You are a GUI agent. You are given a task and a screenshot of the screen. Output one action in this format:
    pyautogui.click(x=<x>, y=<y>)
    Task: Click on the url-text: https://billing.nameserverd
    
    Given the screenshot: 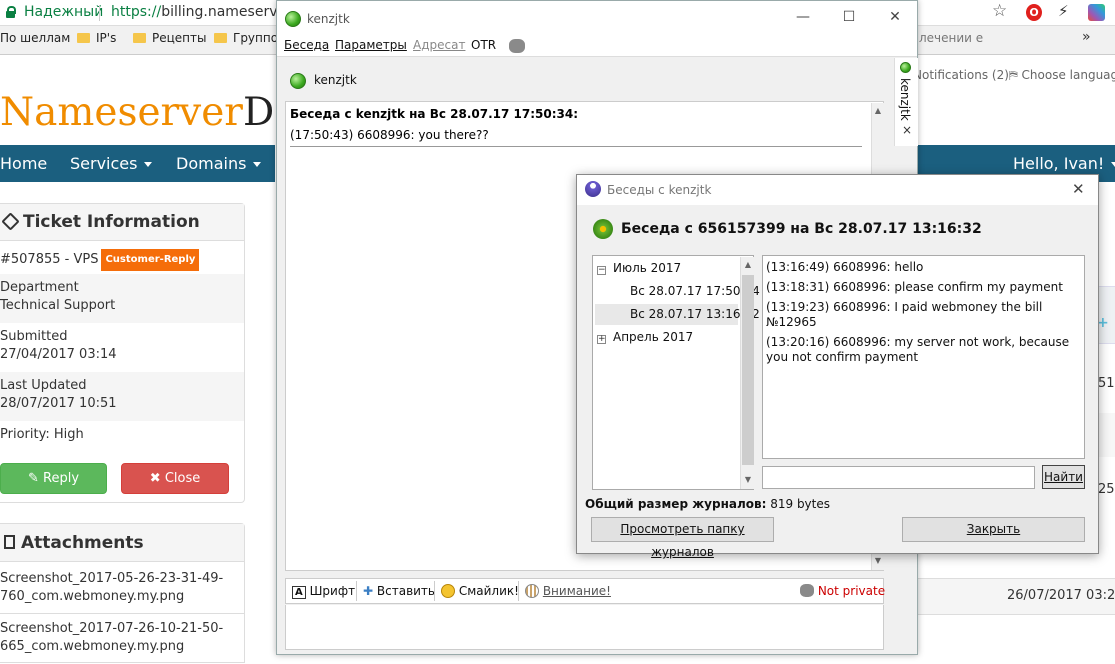 What is the action you would take?
    pyautogui.click(x=206, y=12)
    